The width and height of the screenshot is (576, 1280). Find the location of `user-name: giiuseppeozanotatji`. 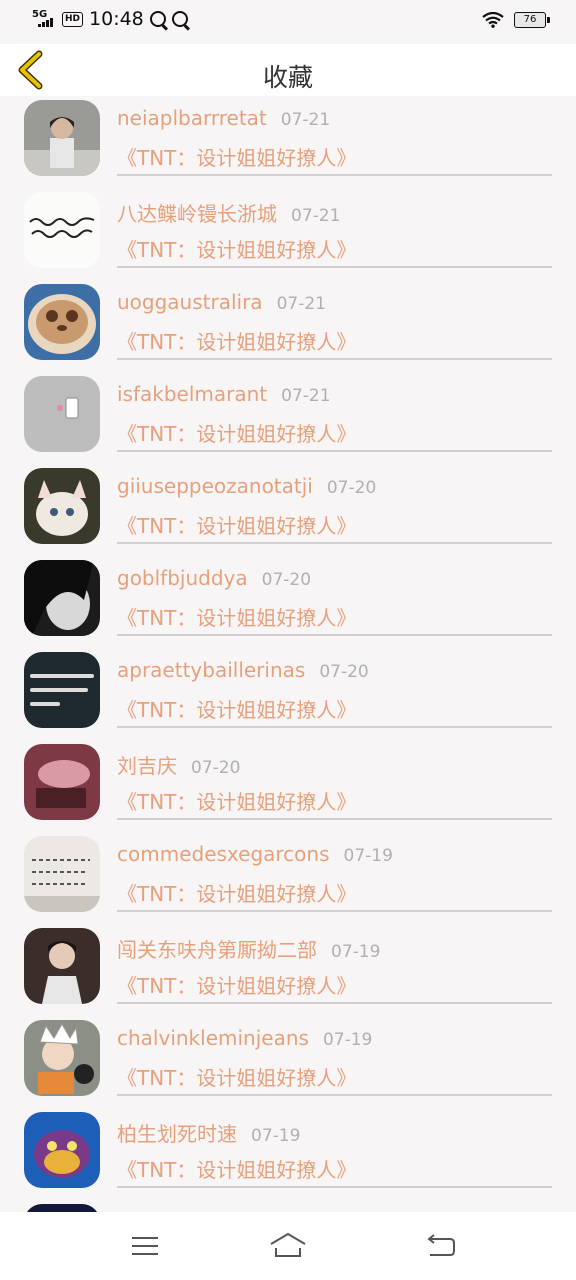

user-name: giiuseppeozanotatji is located at coordinates (215, 486).